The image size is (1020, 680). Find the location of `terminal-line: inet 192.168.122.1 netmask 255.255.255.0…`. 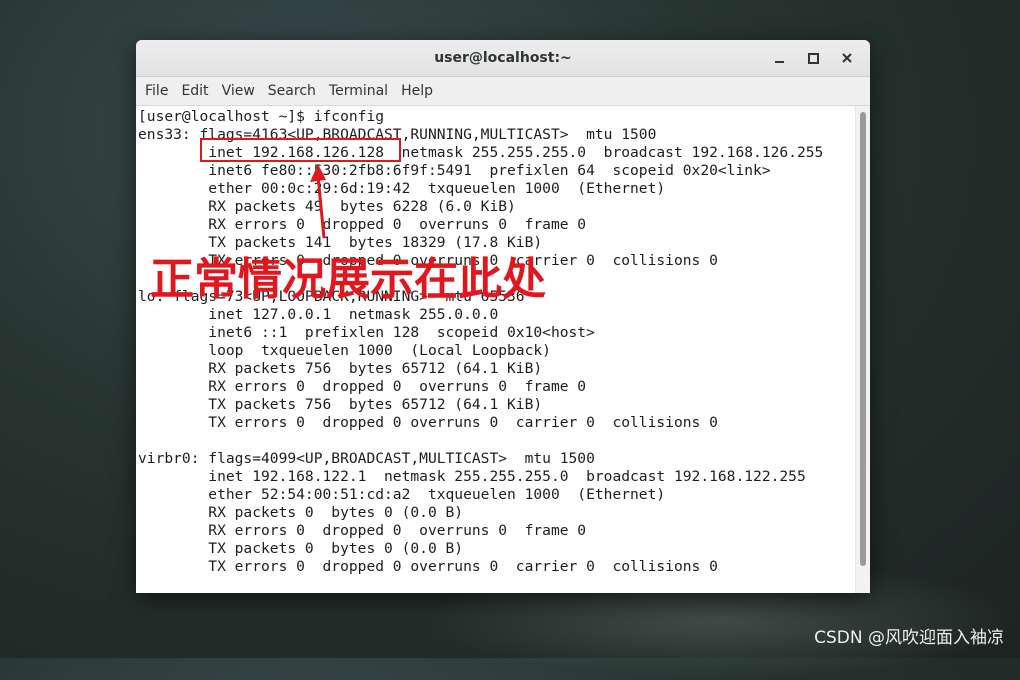

terminal-line: inet 192.168.122.1 netmask 255.255.255.0… is located at coordinates (472, 476).